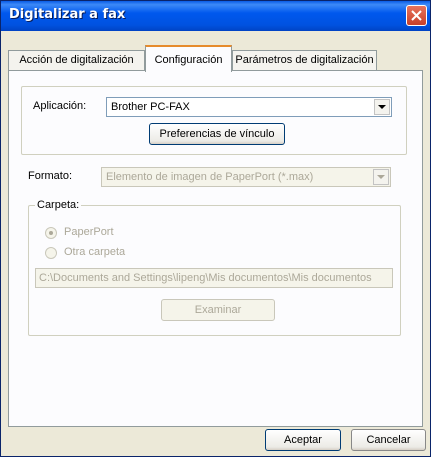 This screenshot has height=457, width=431. I want to click on tab-scan-action: Acción de digitalización, so click(76, 60).